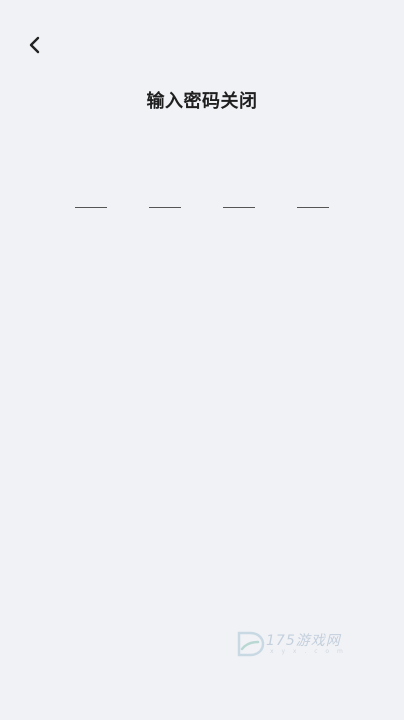 This screenshot has height=720, width=404. Describe the element at coordinates (308, 651) in the screenshot. I see `watermark-subtext: x y x . c o m` at that location.